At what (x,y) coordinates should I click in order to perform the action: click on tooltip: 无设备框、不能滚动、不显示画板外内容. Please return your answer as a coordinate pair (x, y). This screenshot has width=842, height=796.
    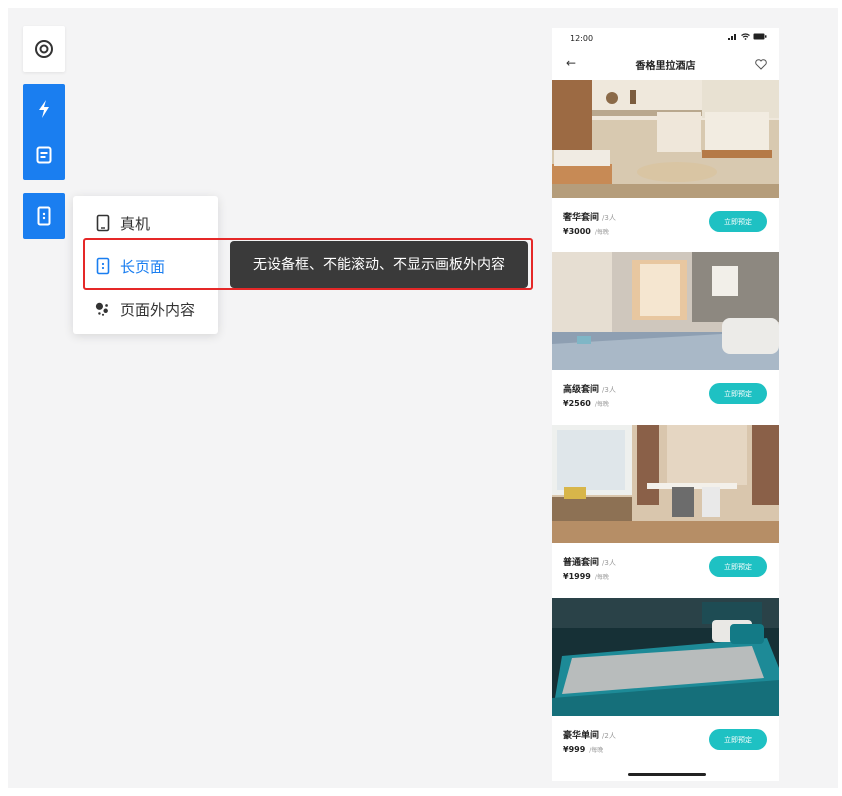
    Looking at the image, I should click on (379, 264).